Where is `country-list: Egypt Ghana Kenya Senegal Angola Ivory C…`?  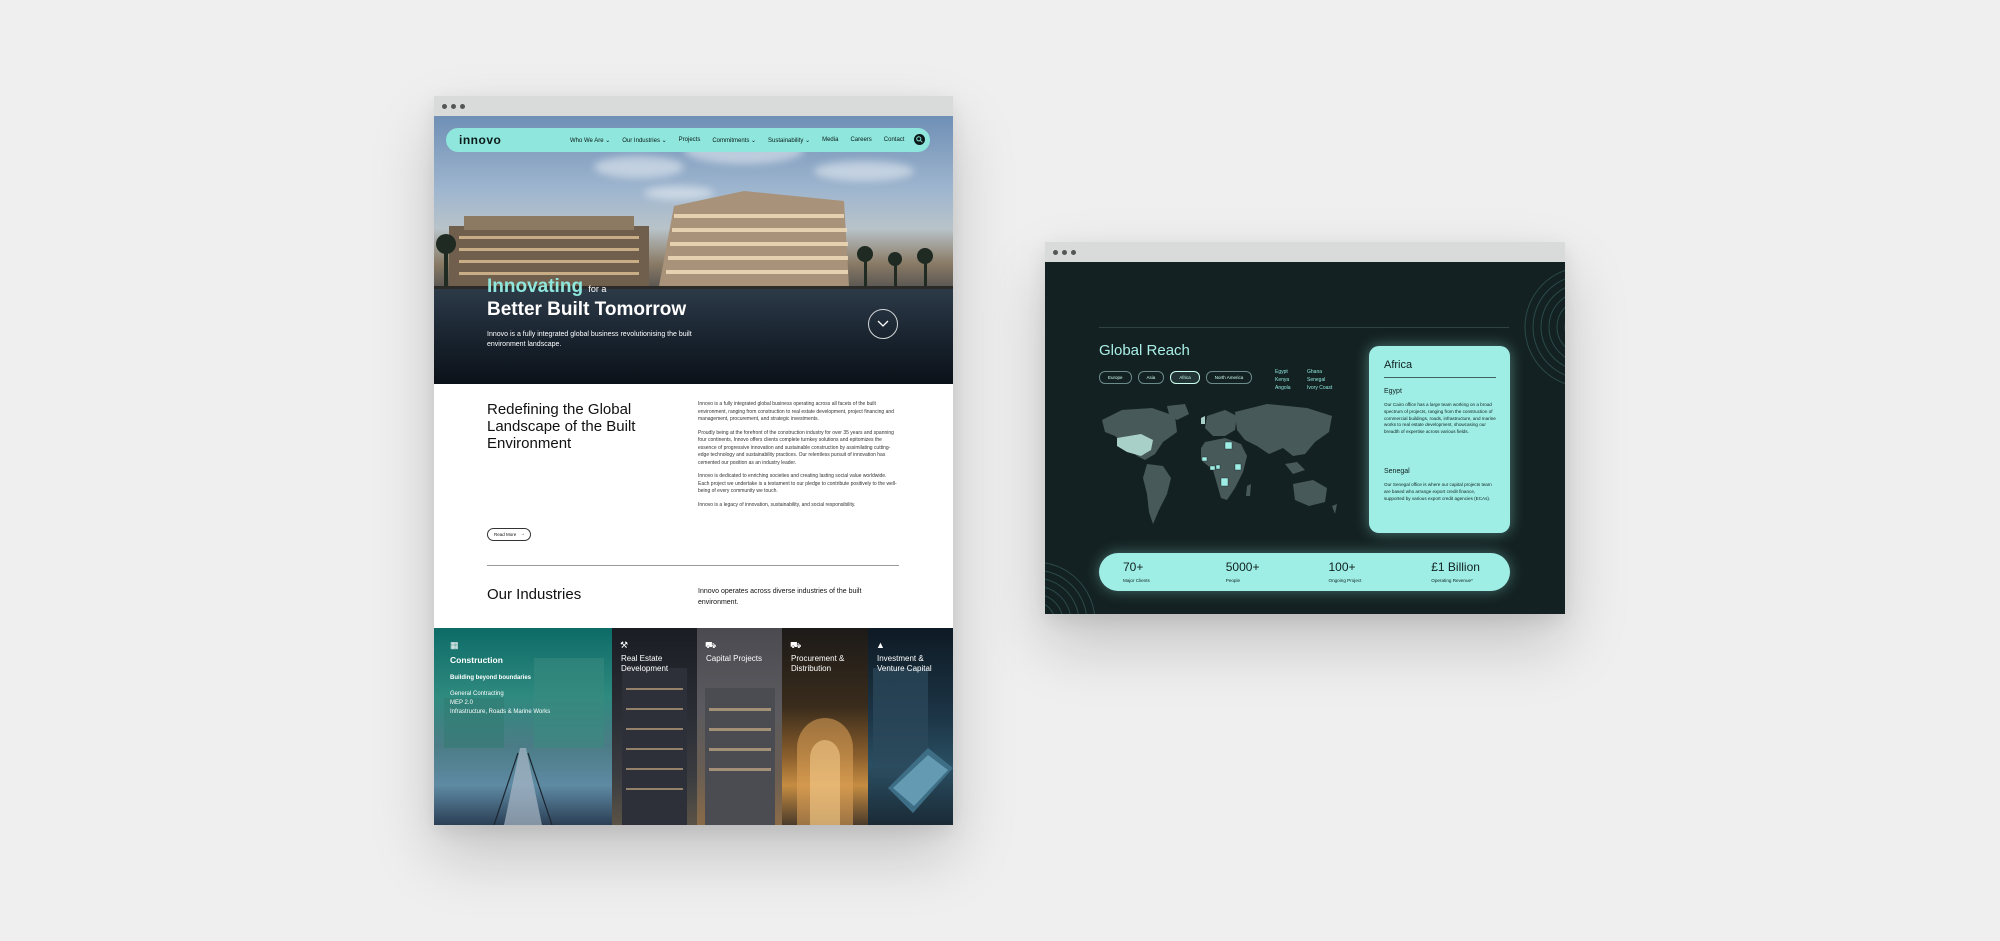 country-list: Egypt Ghana Kenya Senegal Angola Ivory C… is located at coordinates (1311, 380).